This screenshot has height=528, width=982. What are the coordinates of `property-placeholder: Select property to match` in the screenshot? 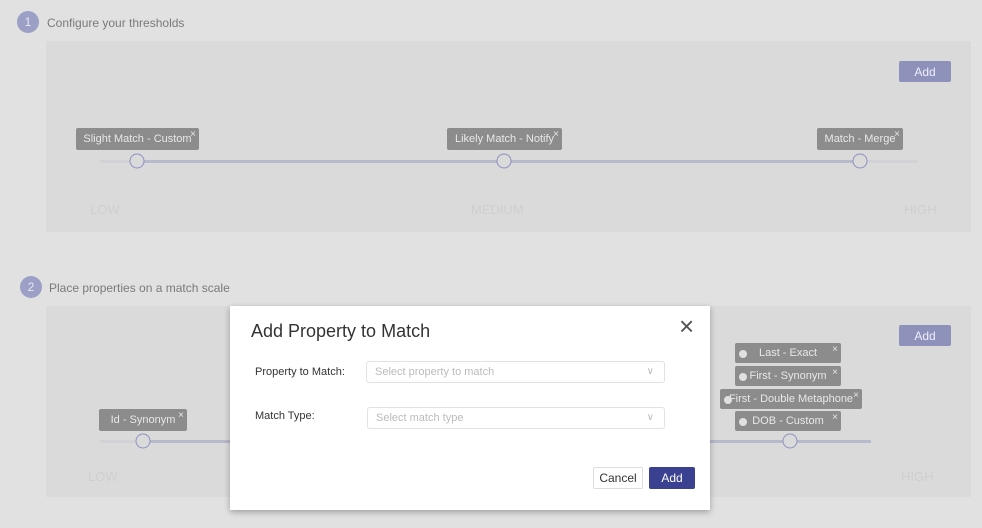 It's located at (435, 372).